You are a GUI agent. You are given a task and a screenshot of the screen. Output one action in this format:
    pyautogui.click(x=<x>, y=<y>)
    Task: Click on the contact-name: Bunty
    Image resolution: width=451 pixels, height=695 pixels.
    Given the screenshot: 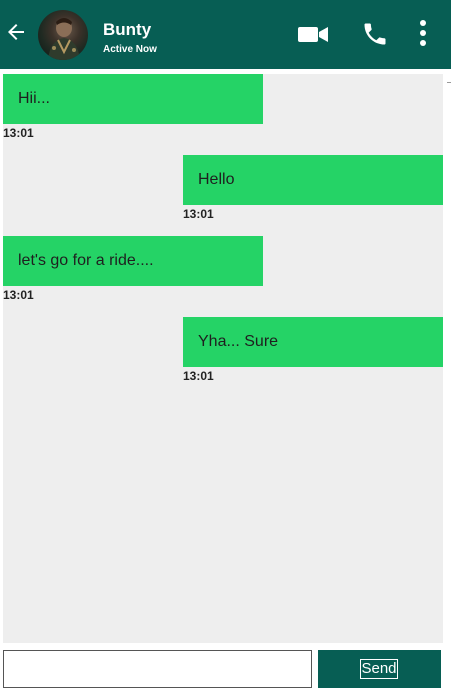 What is the action you would take?
    pyautogui.click(x=127, y=29)
    